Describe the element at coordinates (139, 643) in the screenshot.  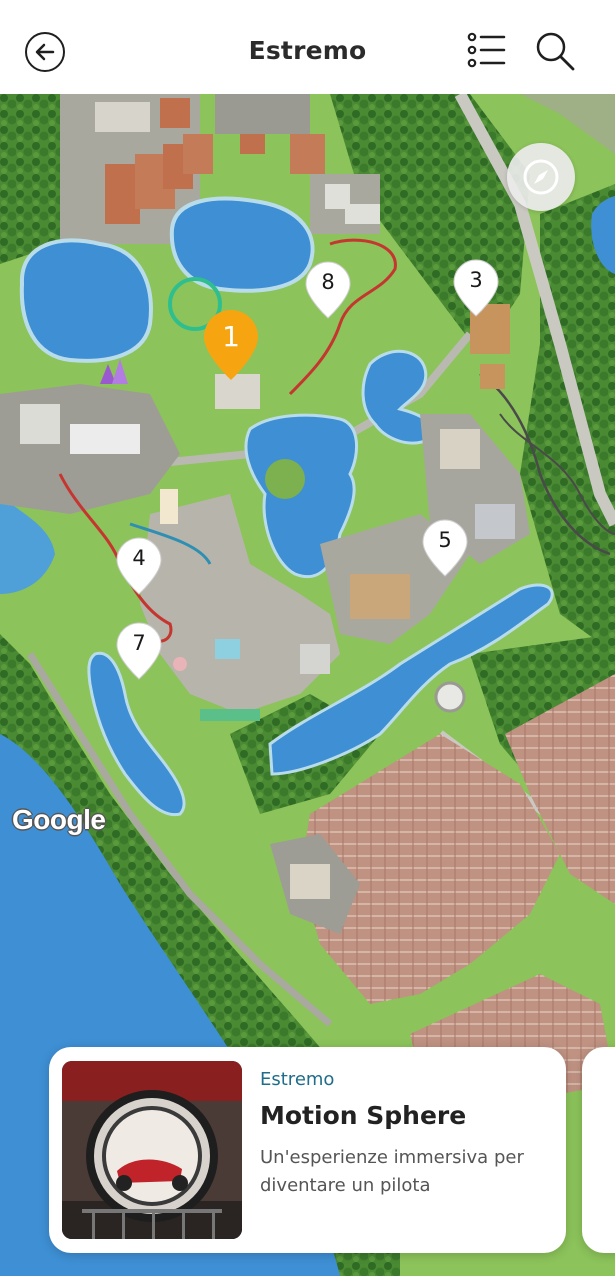
I see `pin-label: 7` at that location.